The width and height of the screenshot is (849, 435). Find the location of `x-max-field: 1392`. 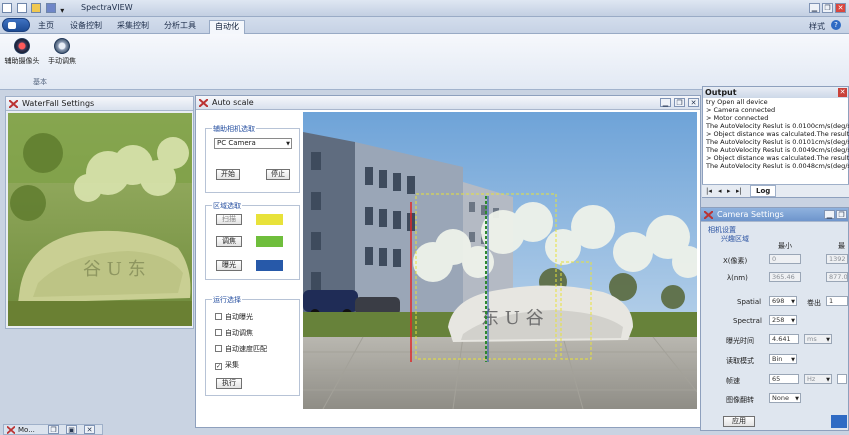

x-max-field: 1392 is located at coordinates (837, 259).